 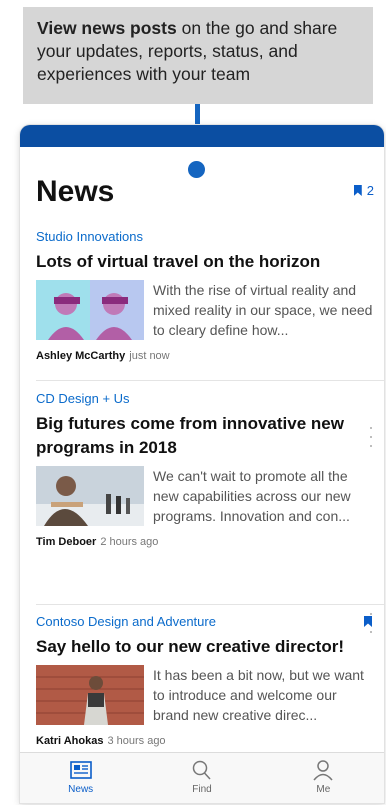 I want to click on tab-news: News, so click(x=80, y=778).